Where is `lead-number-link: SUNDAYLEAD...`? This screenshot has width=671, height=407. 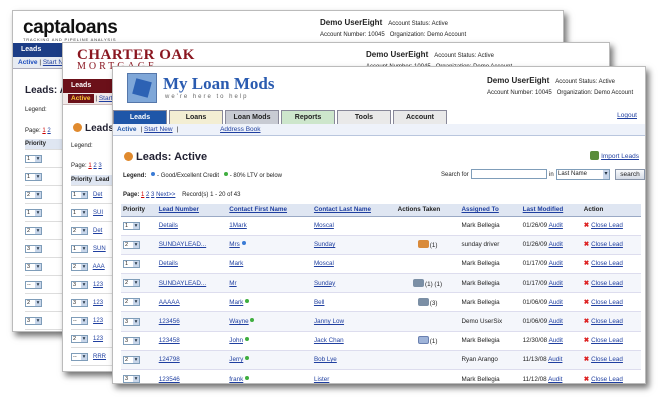
lead-number-link: SUNDAYLEAD... is located at coordinates (182, 244).